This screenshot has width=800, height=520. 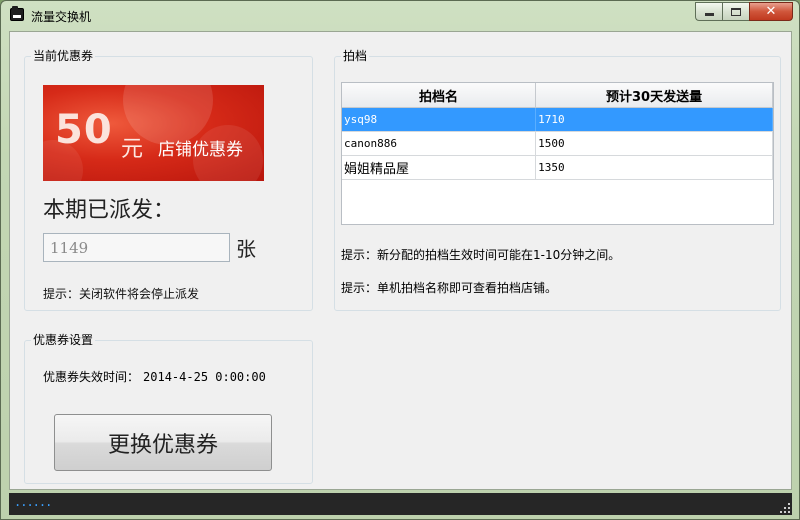 I want to click on close-button: ✕, so click(x=771, y=11).